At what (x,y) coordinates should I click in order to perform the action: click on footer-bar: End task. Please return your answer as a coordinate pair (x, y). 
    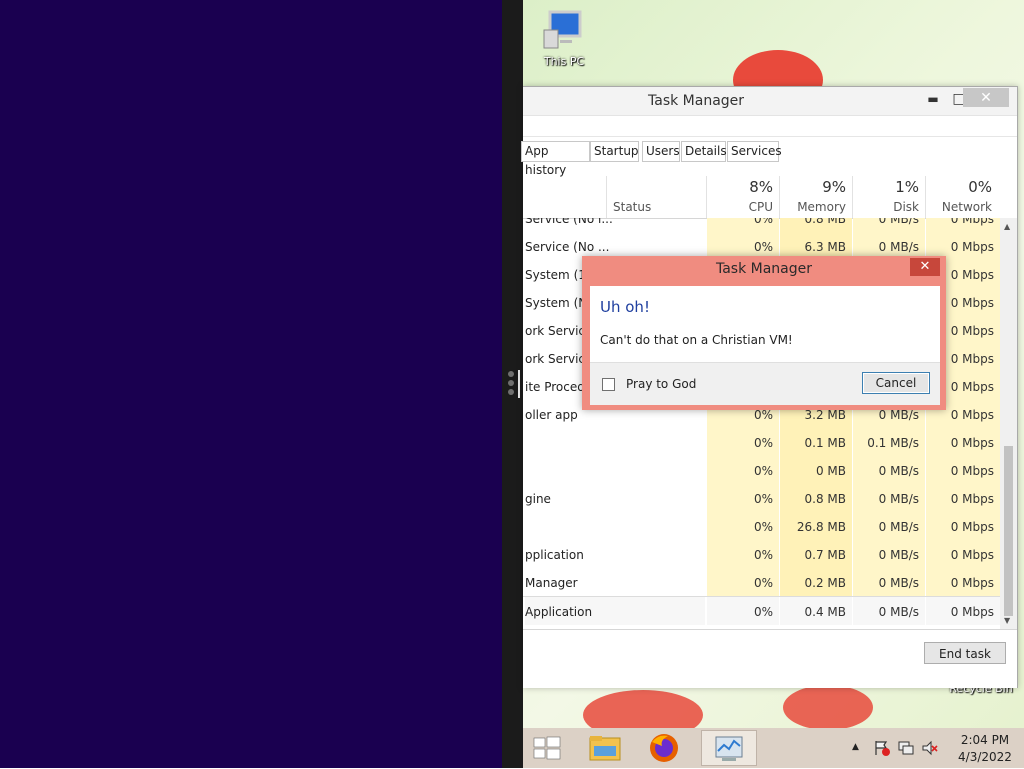
    Looking at the image, I should click on (770, 658).